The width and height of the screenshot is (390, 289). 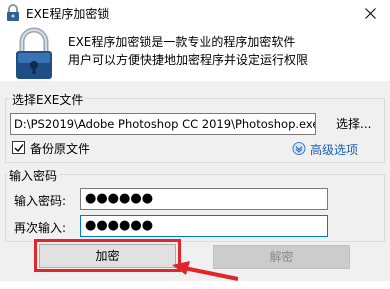 I want to click on title-bar: EXE程序加密锁, so click(x=195, y=13).